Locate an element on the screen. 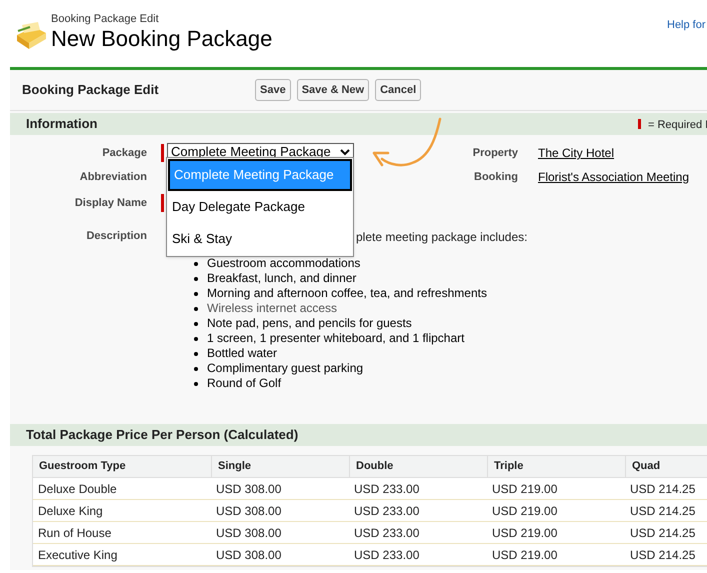  table-cell-text: Executive King is located at coordinates (77, 555).